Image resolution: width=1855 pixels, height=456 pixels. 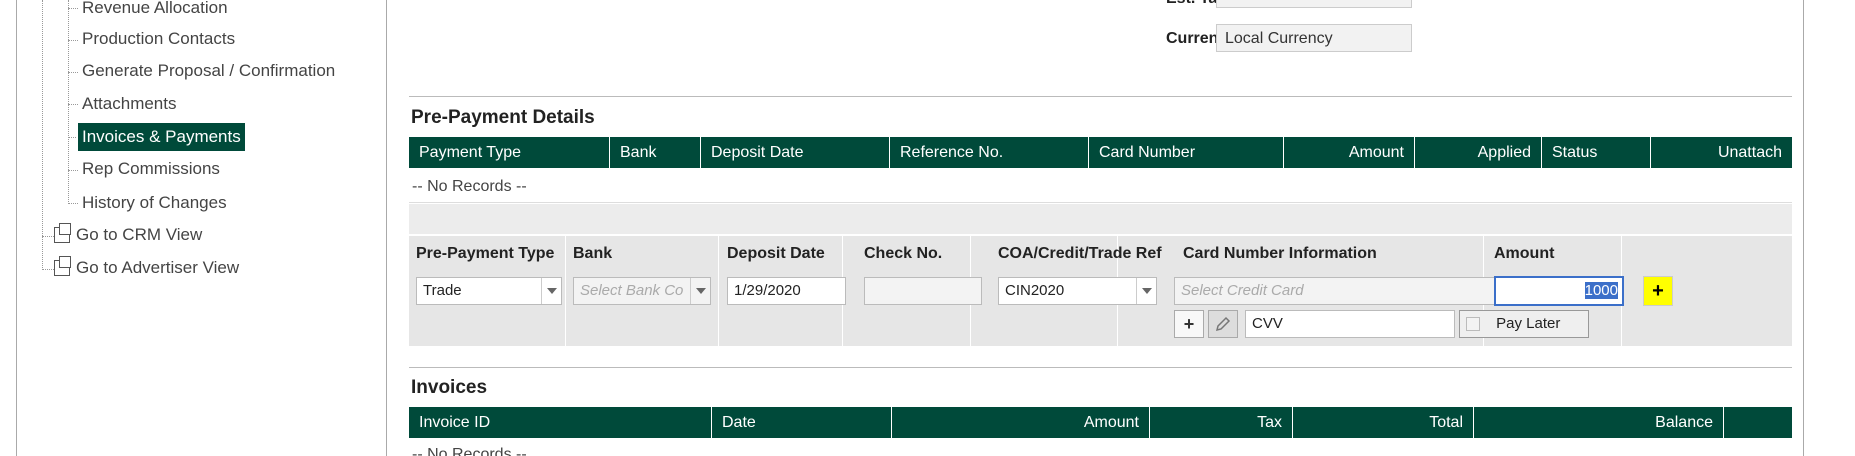 I want to click on col-tax: Tax, so click(x=1221, y=422).